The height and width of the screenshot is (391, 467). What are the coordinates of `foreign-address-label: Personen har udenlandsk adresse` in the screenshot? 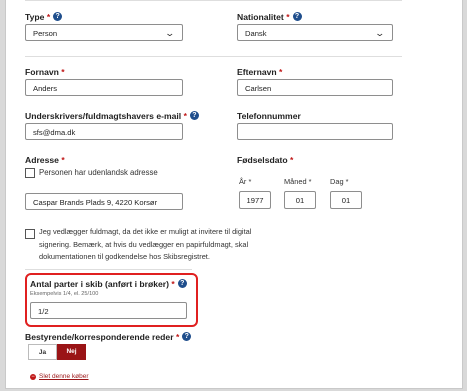 It's located at (98, 172).